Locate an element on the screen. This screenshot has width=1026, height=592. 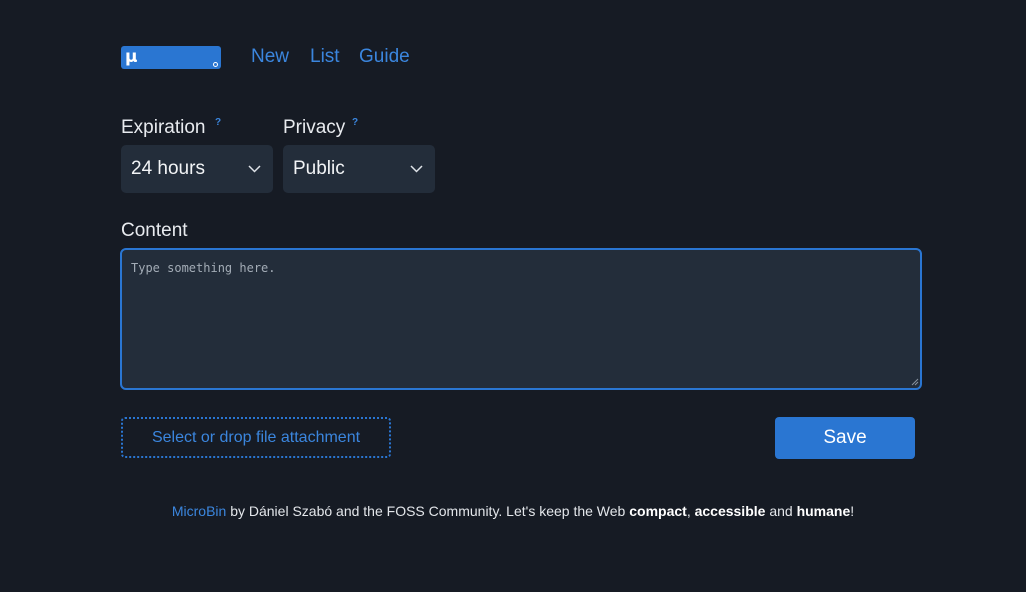
privacy-select: Public is located at coordinates (359, 169).